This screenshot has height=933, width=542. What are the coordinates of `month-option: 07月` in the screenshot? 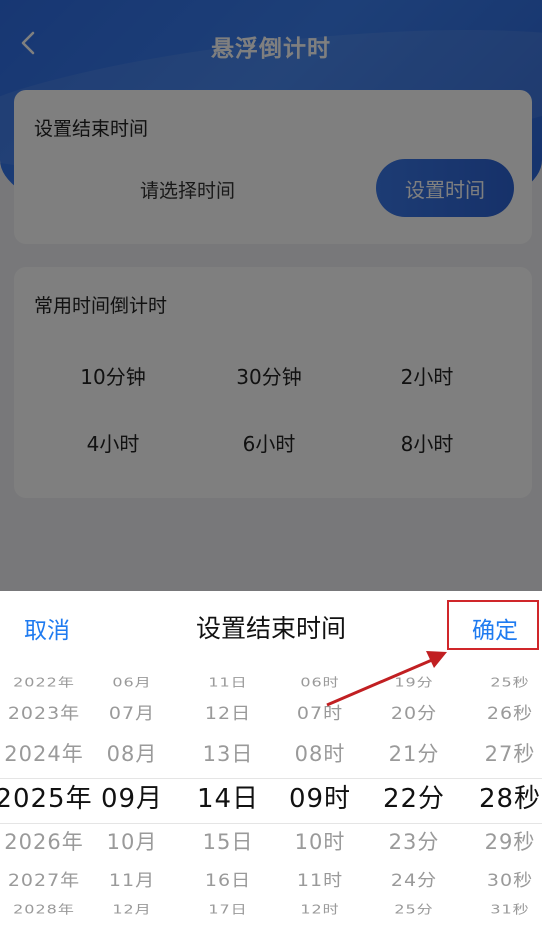 It's located at (132, 712).